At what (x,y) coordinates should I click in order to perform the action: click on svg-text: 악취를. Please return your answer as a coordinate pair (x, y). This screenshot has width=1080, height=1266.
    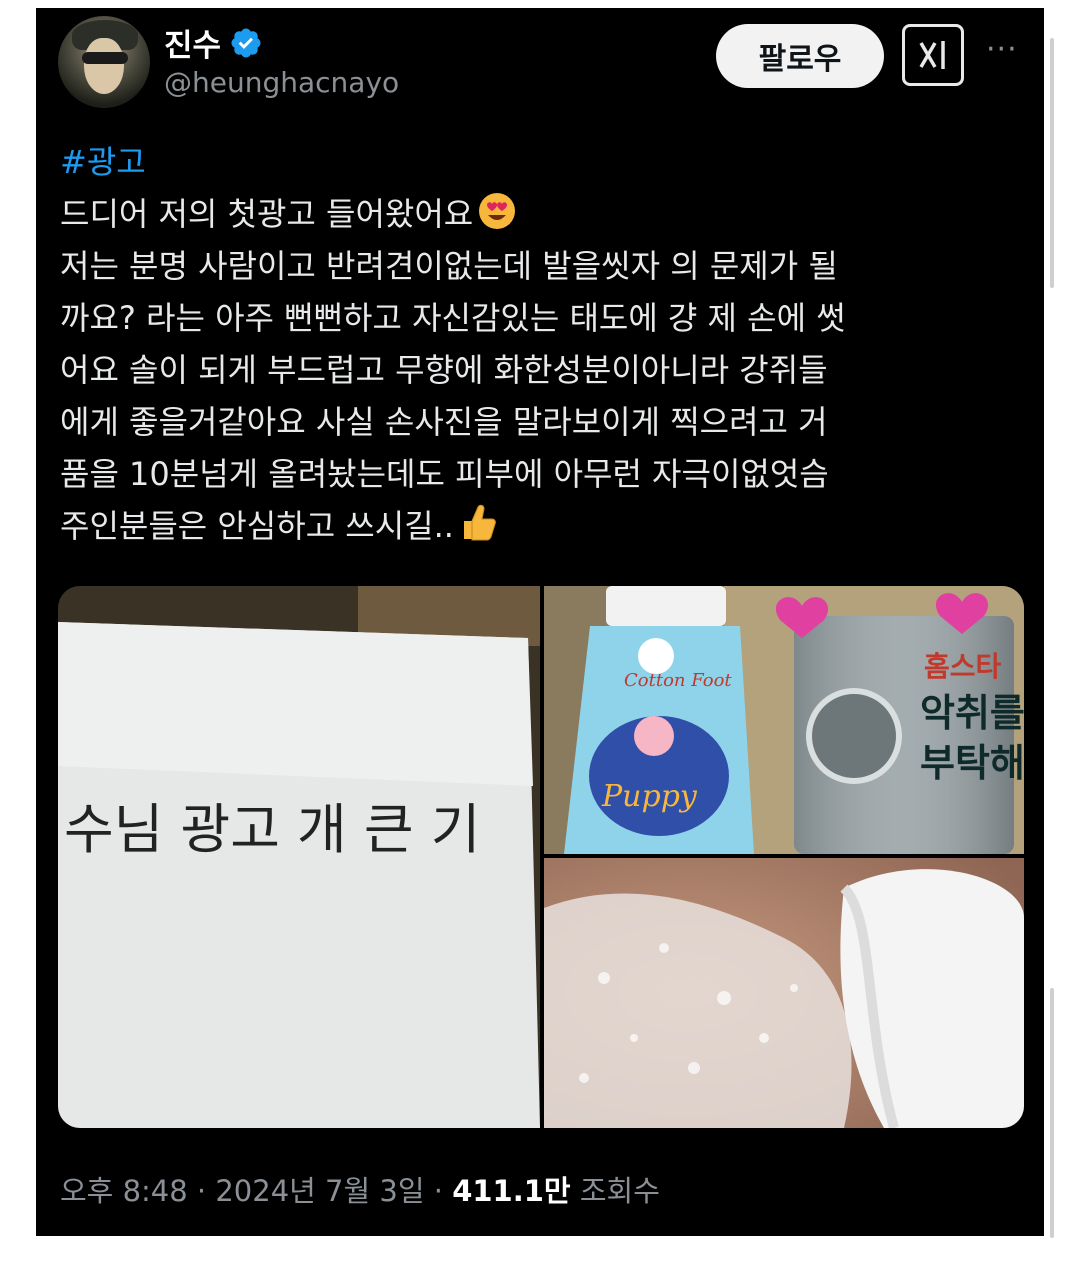
    Looking at the image, I should click on (972, 713).